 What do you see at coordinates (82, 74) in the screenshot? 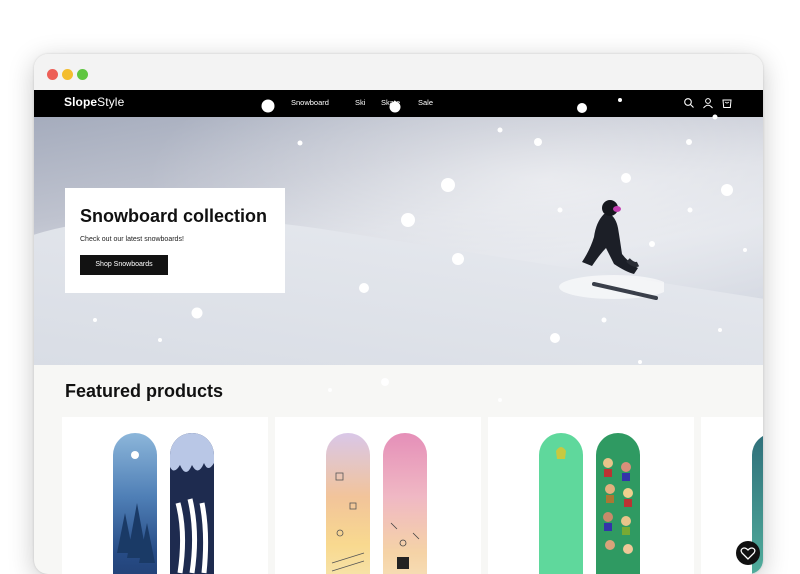
I see `maximize-window-button` at bounding box center [82, 74].